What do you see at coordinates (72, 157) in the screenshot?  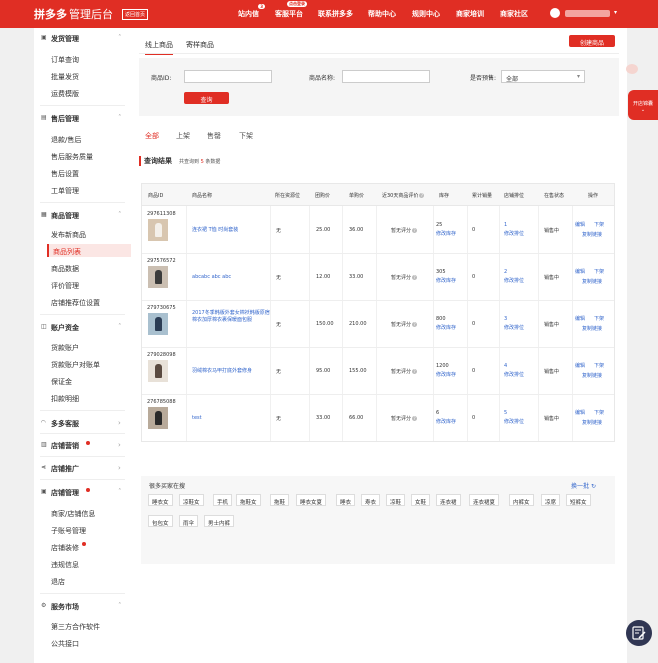 I see `sidebar-item-service-quality: 售后服务质量` at bounding box center [72, 157].